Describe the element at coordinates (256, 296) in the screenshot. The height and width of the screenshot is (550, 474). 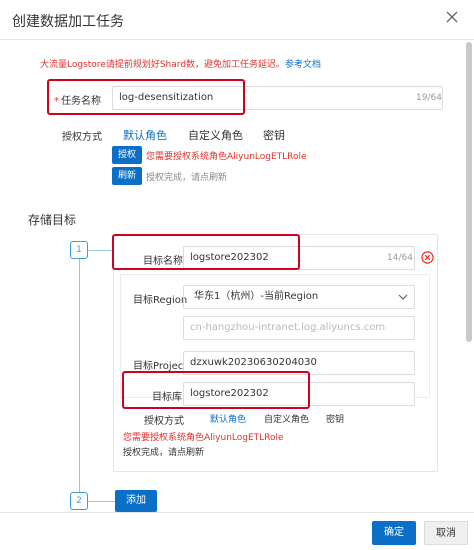
I see `region-selected-value: 华东1（杭州）-当前Region` at that location.